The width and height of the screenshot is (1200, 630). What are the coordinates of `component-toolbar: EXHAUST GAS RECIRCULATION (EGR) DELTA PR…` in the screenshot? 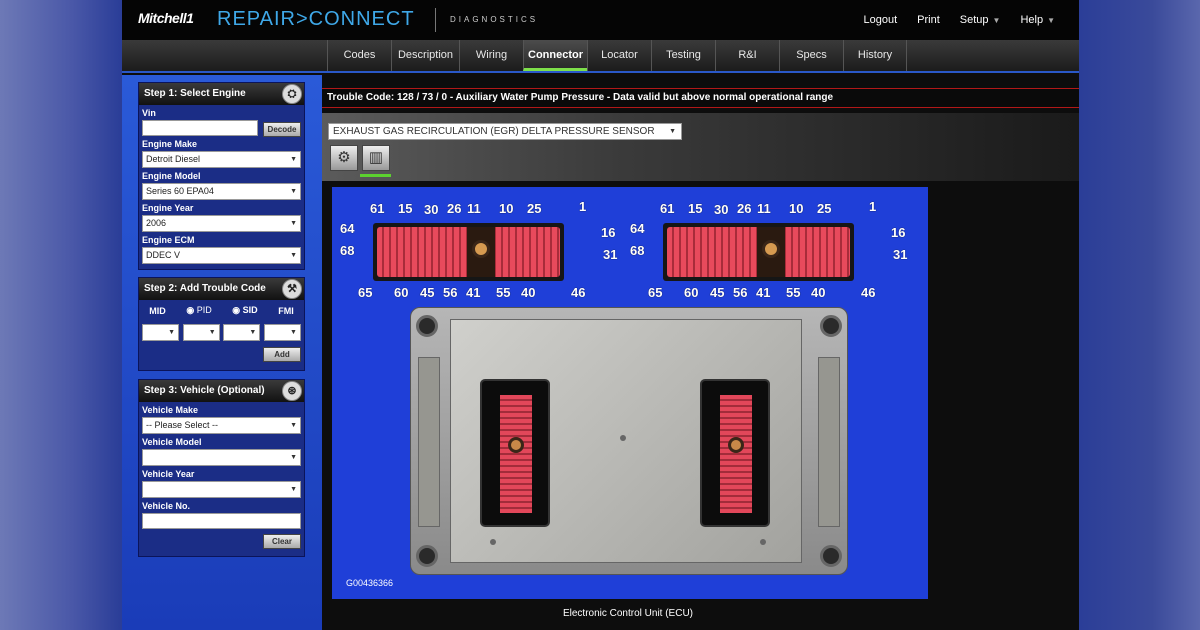 It's located at (700, 147).